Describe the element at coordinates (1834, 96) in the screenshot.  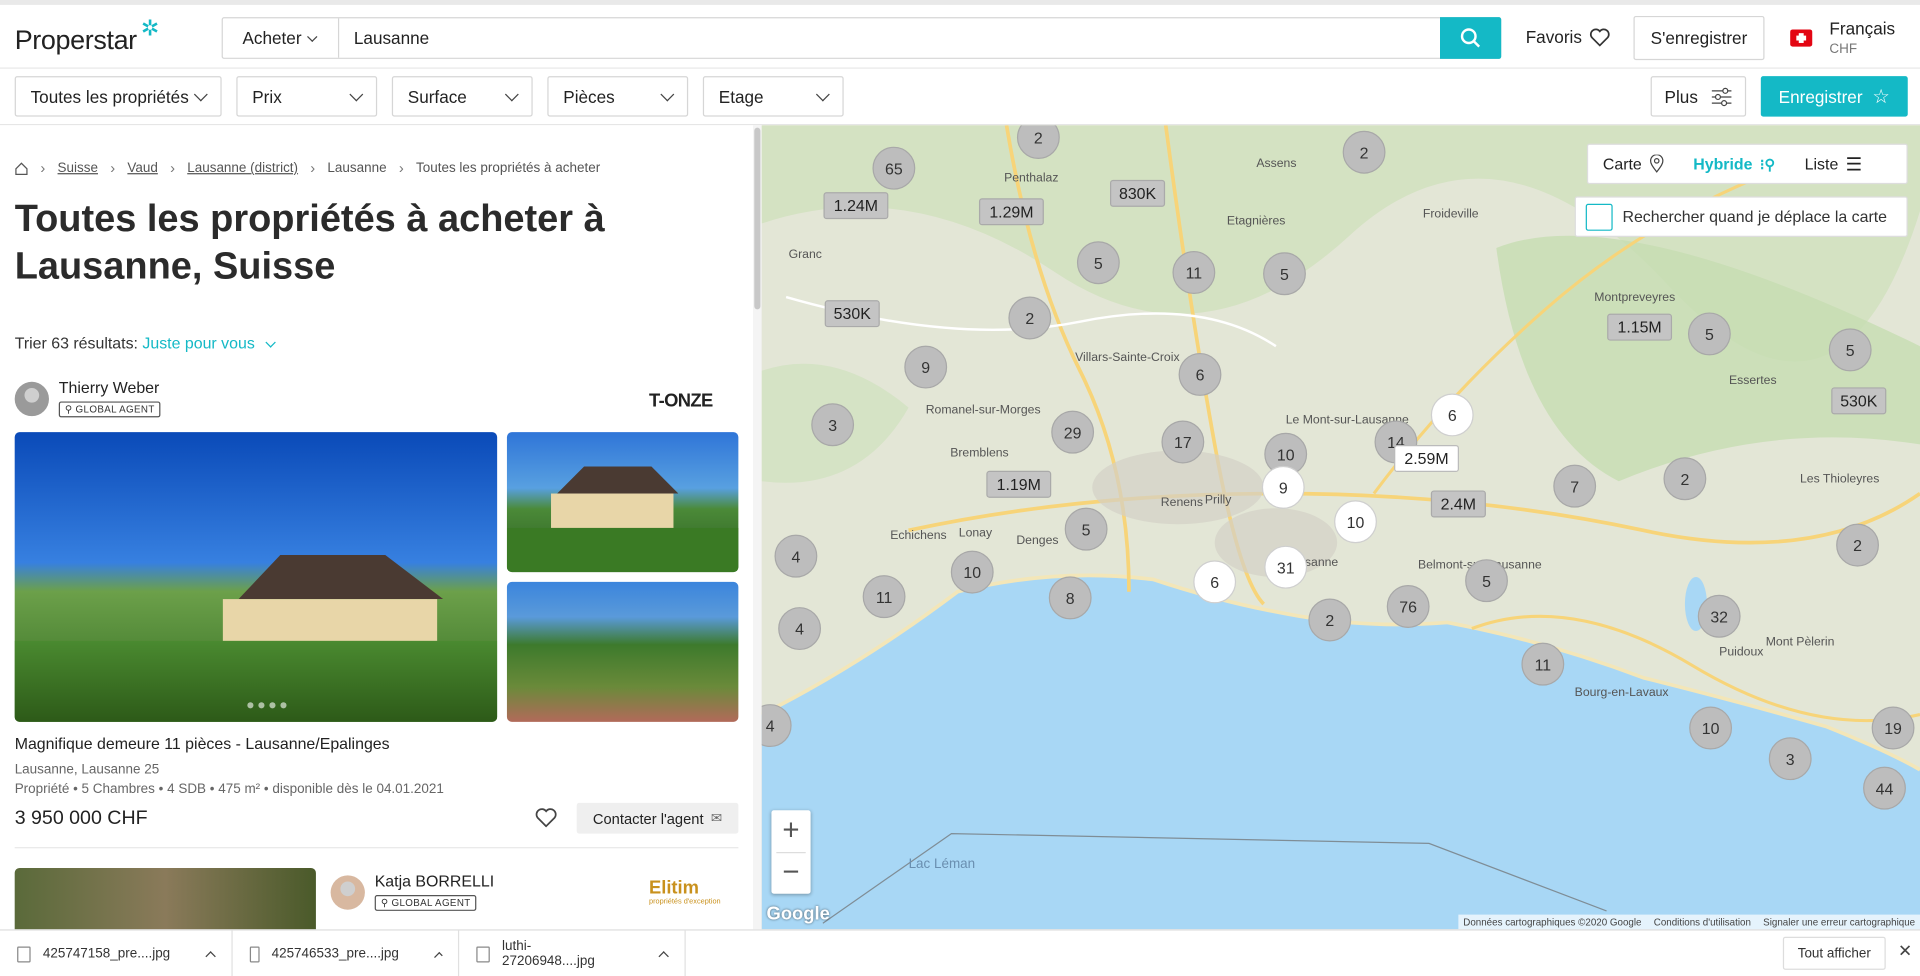
I see `save-search-button: Enregistrer ☆` at that location.